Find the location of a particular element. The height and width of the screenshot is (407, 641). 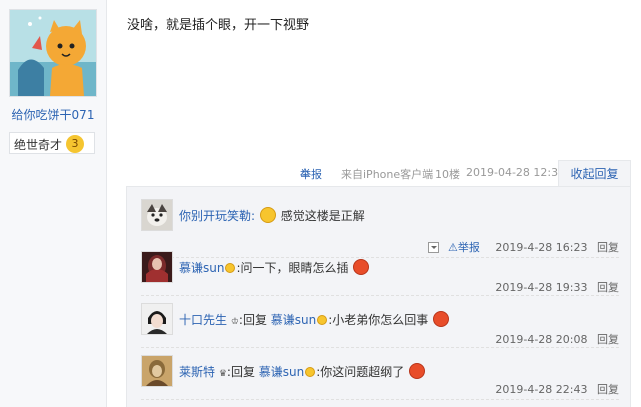

reply-text-line: 你别开玩笑勒: 感觉这楼是正解 is located at coordinates (272, 215).